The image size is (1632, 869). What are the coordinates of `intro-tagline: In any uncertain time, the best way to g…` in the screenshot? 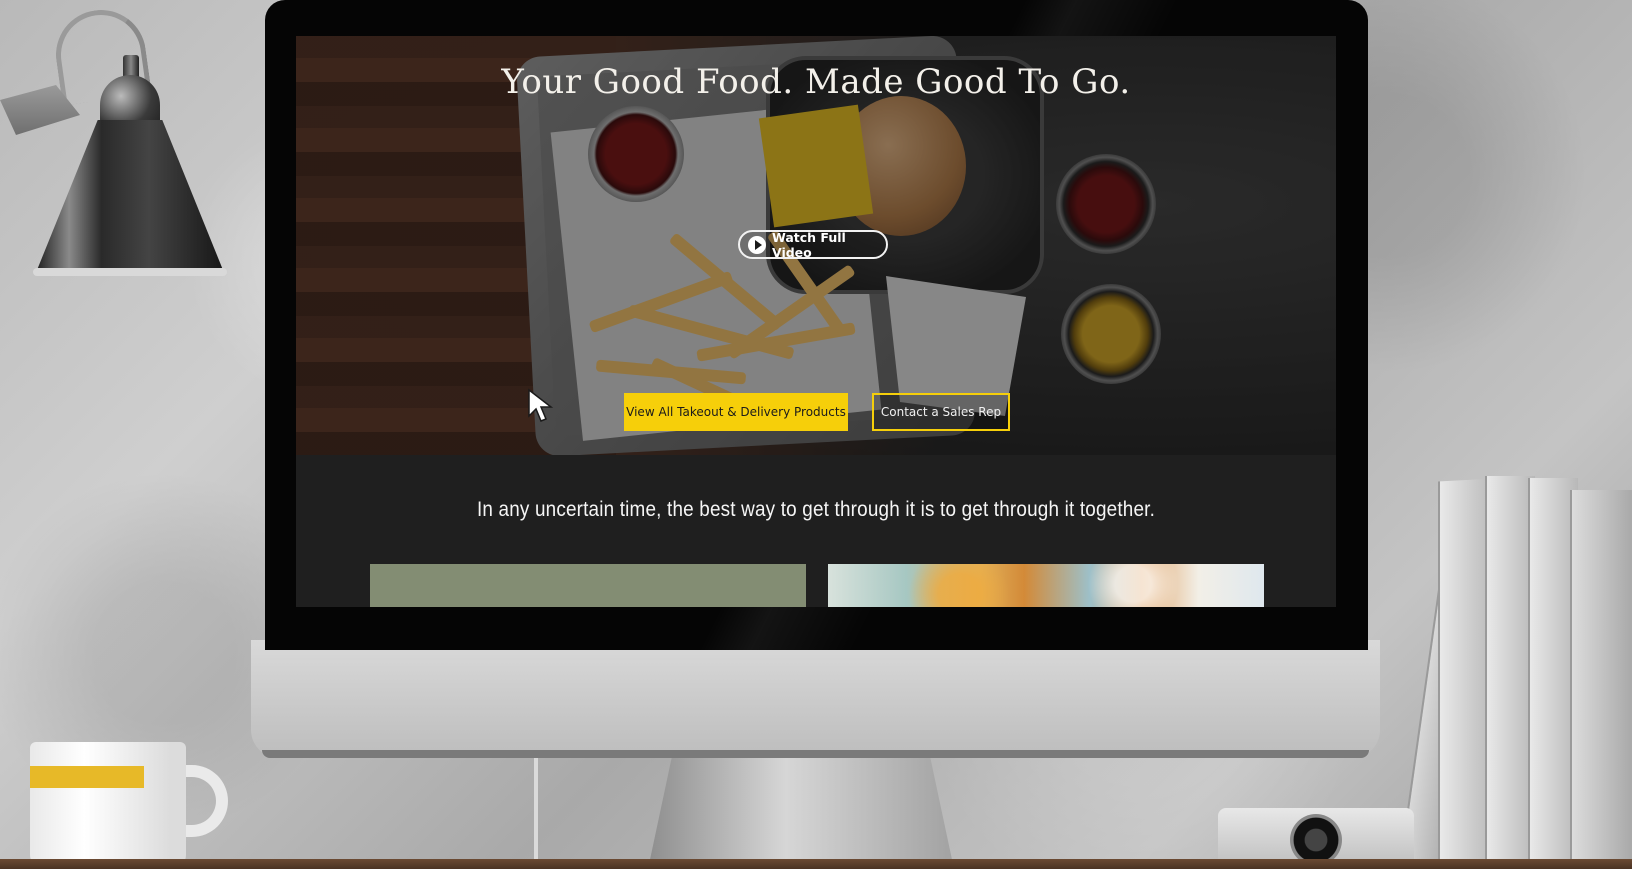 It's located at (816, 509).